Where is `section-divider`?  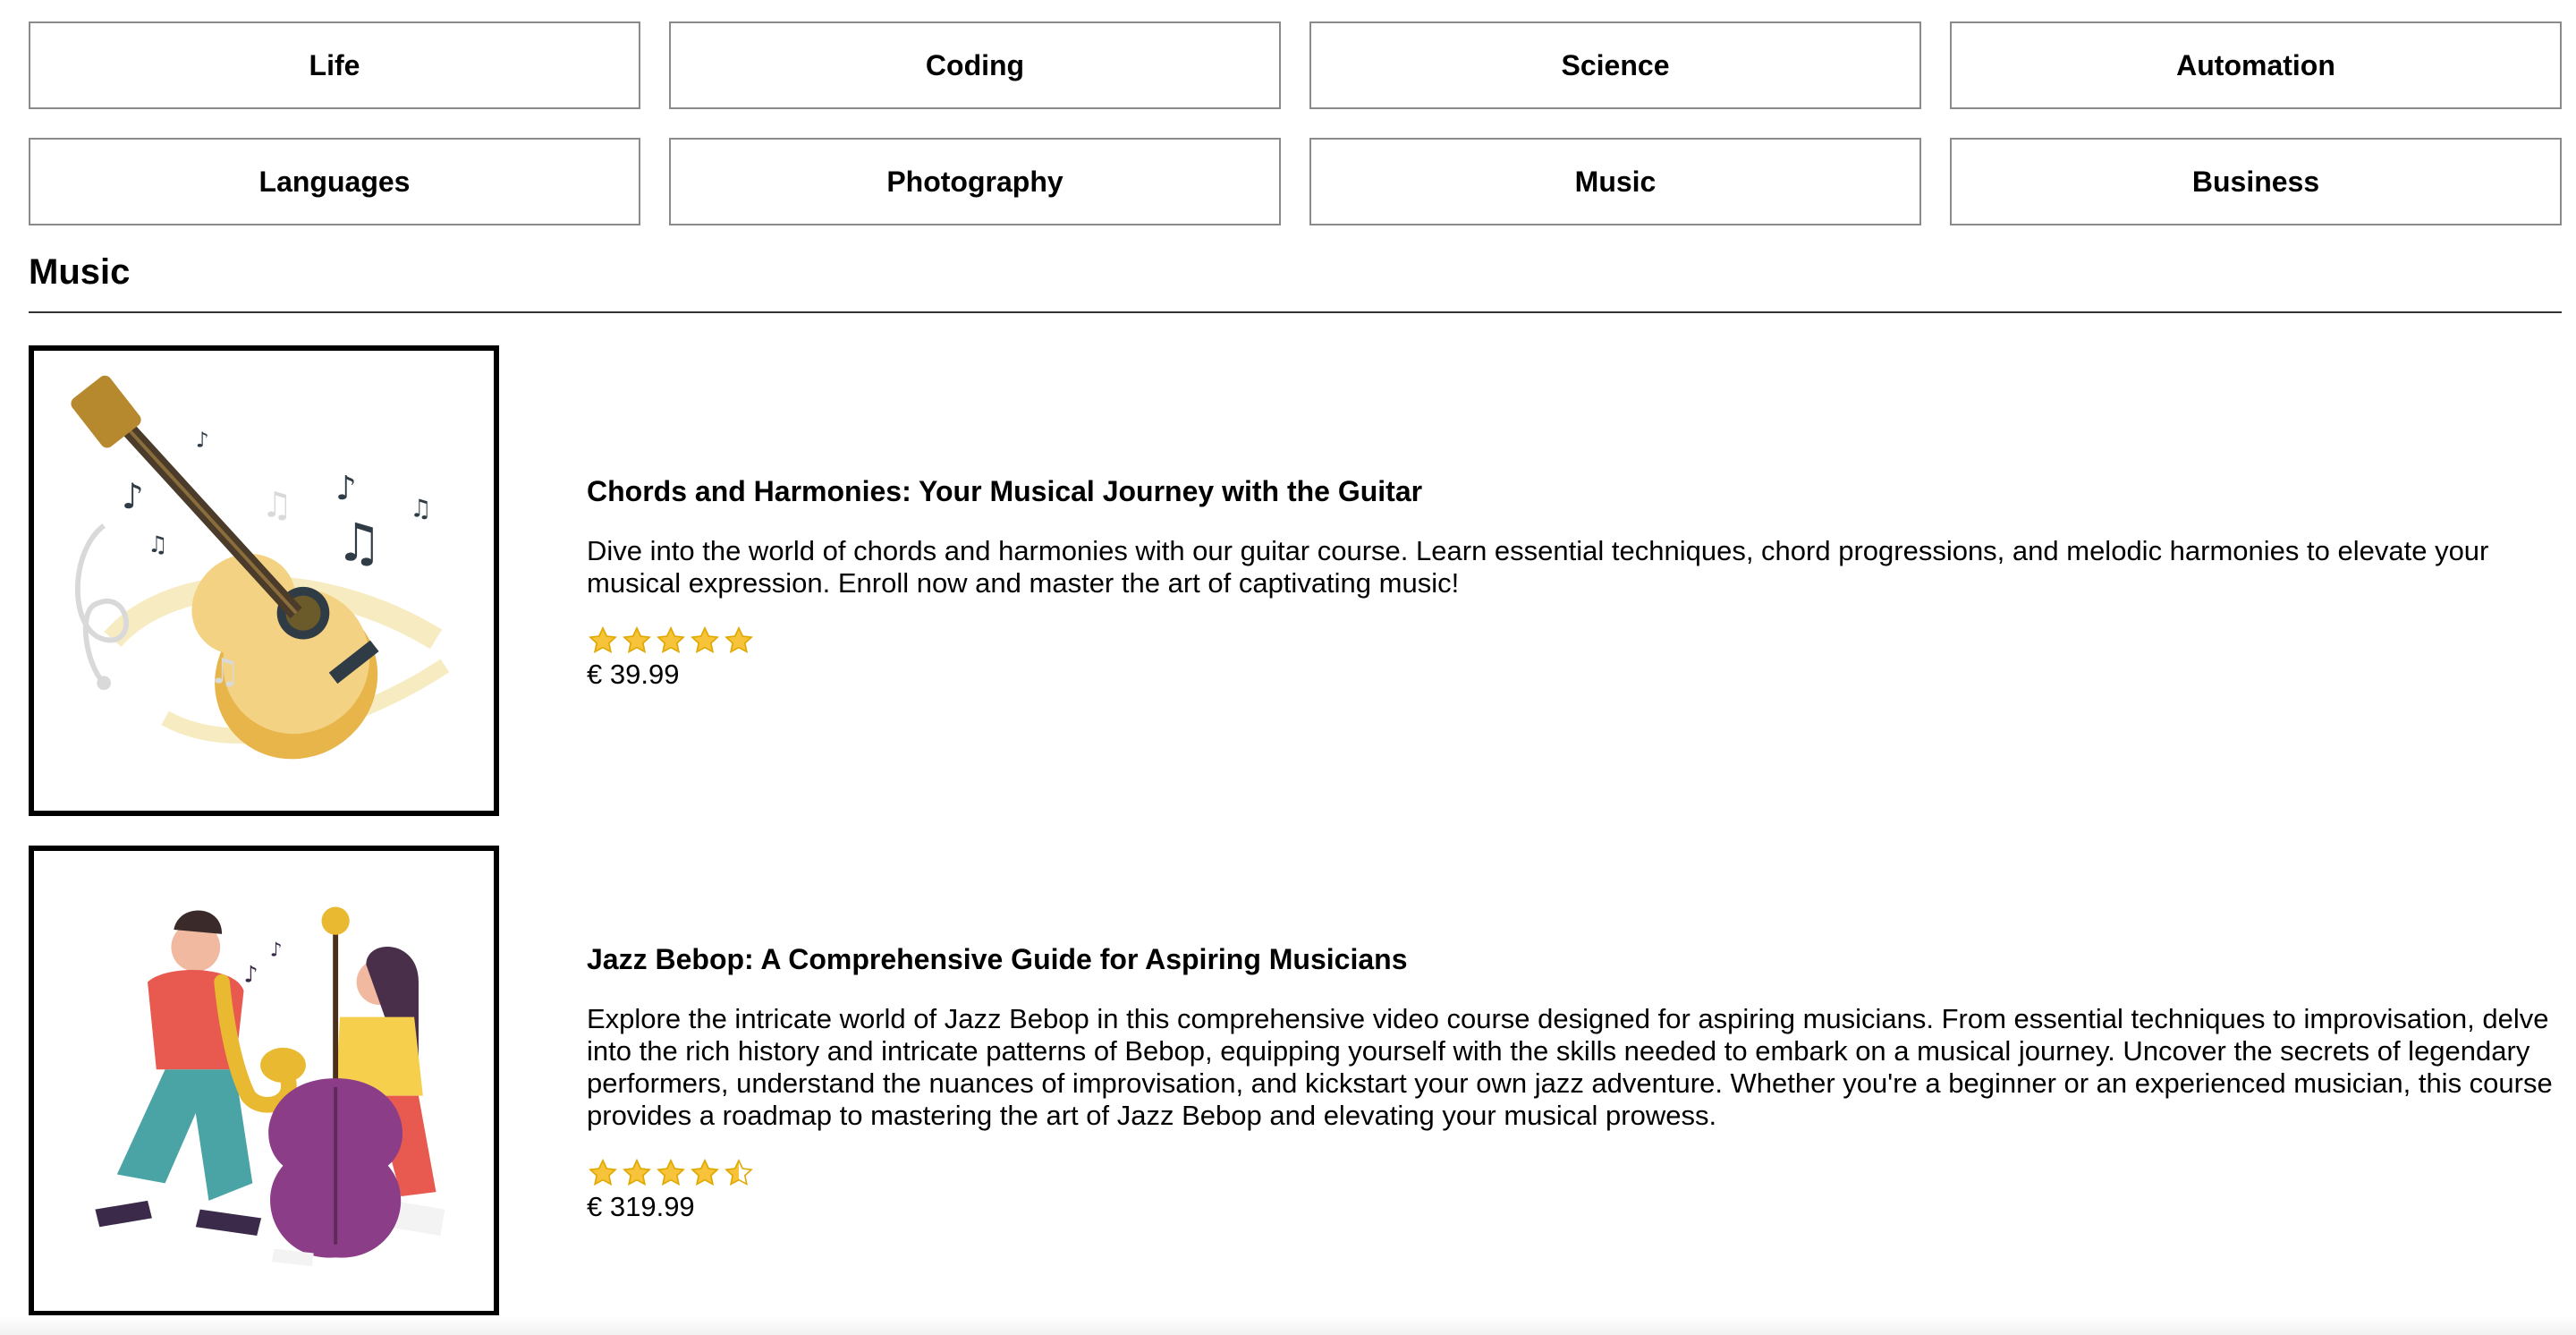
section-divider is located at coordinates (1295, 312).